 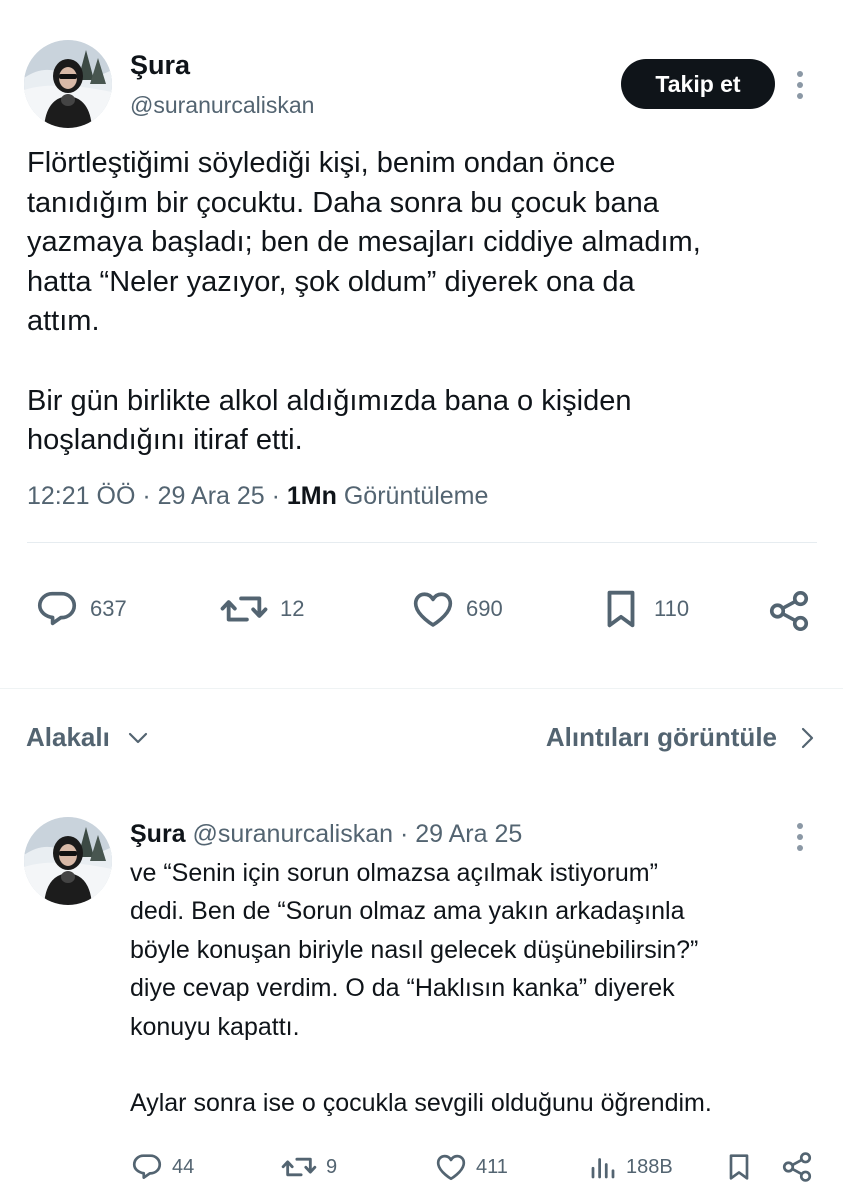 I want to click on reply-more-options-icon, so click(x=800, y=837).